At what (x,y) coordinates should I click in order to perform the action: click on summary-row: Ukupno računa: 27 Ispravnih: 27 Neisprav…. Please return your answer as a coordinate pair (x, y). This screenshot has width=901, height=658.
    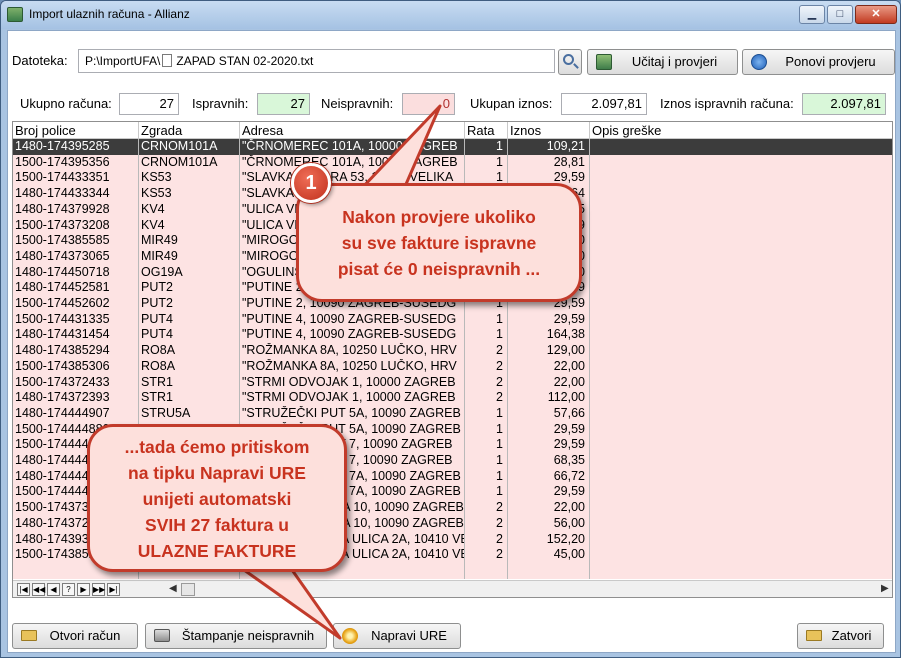
    Looking at the image, I should click on (452, 104).